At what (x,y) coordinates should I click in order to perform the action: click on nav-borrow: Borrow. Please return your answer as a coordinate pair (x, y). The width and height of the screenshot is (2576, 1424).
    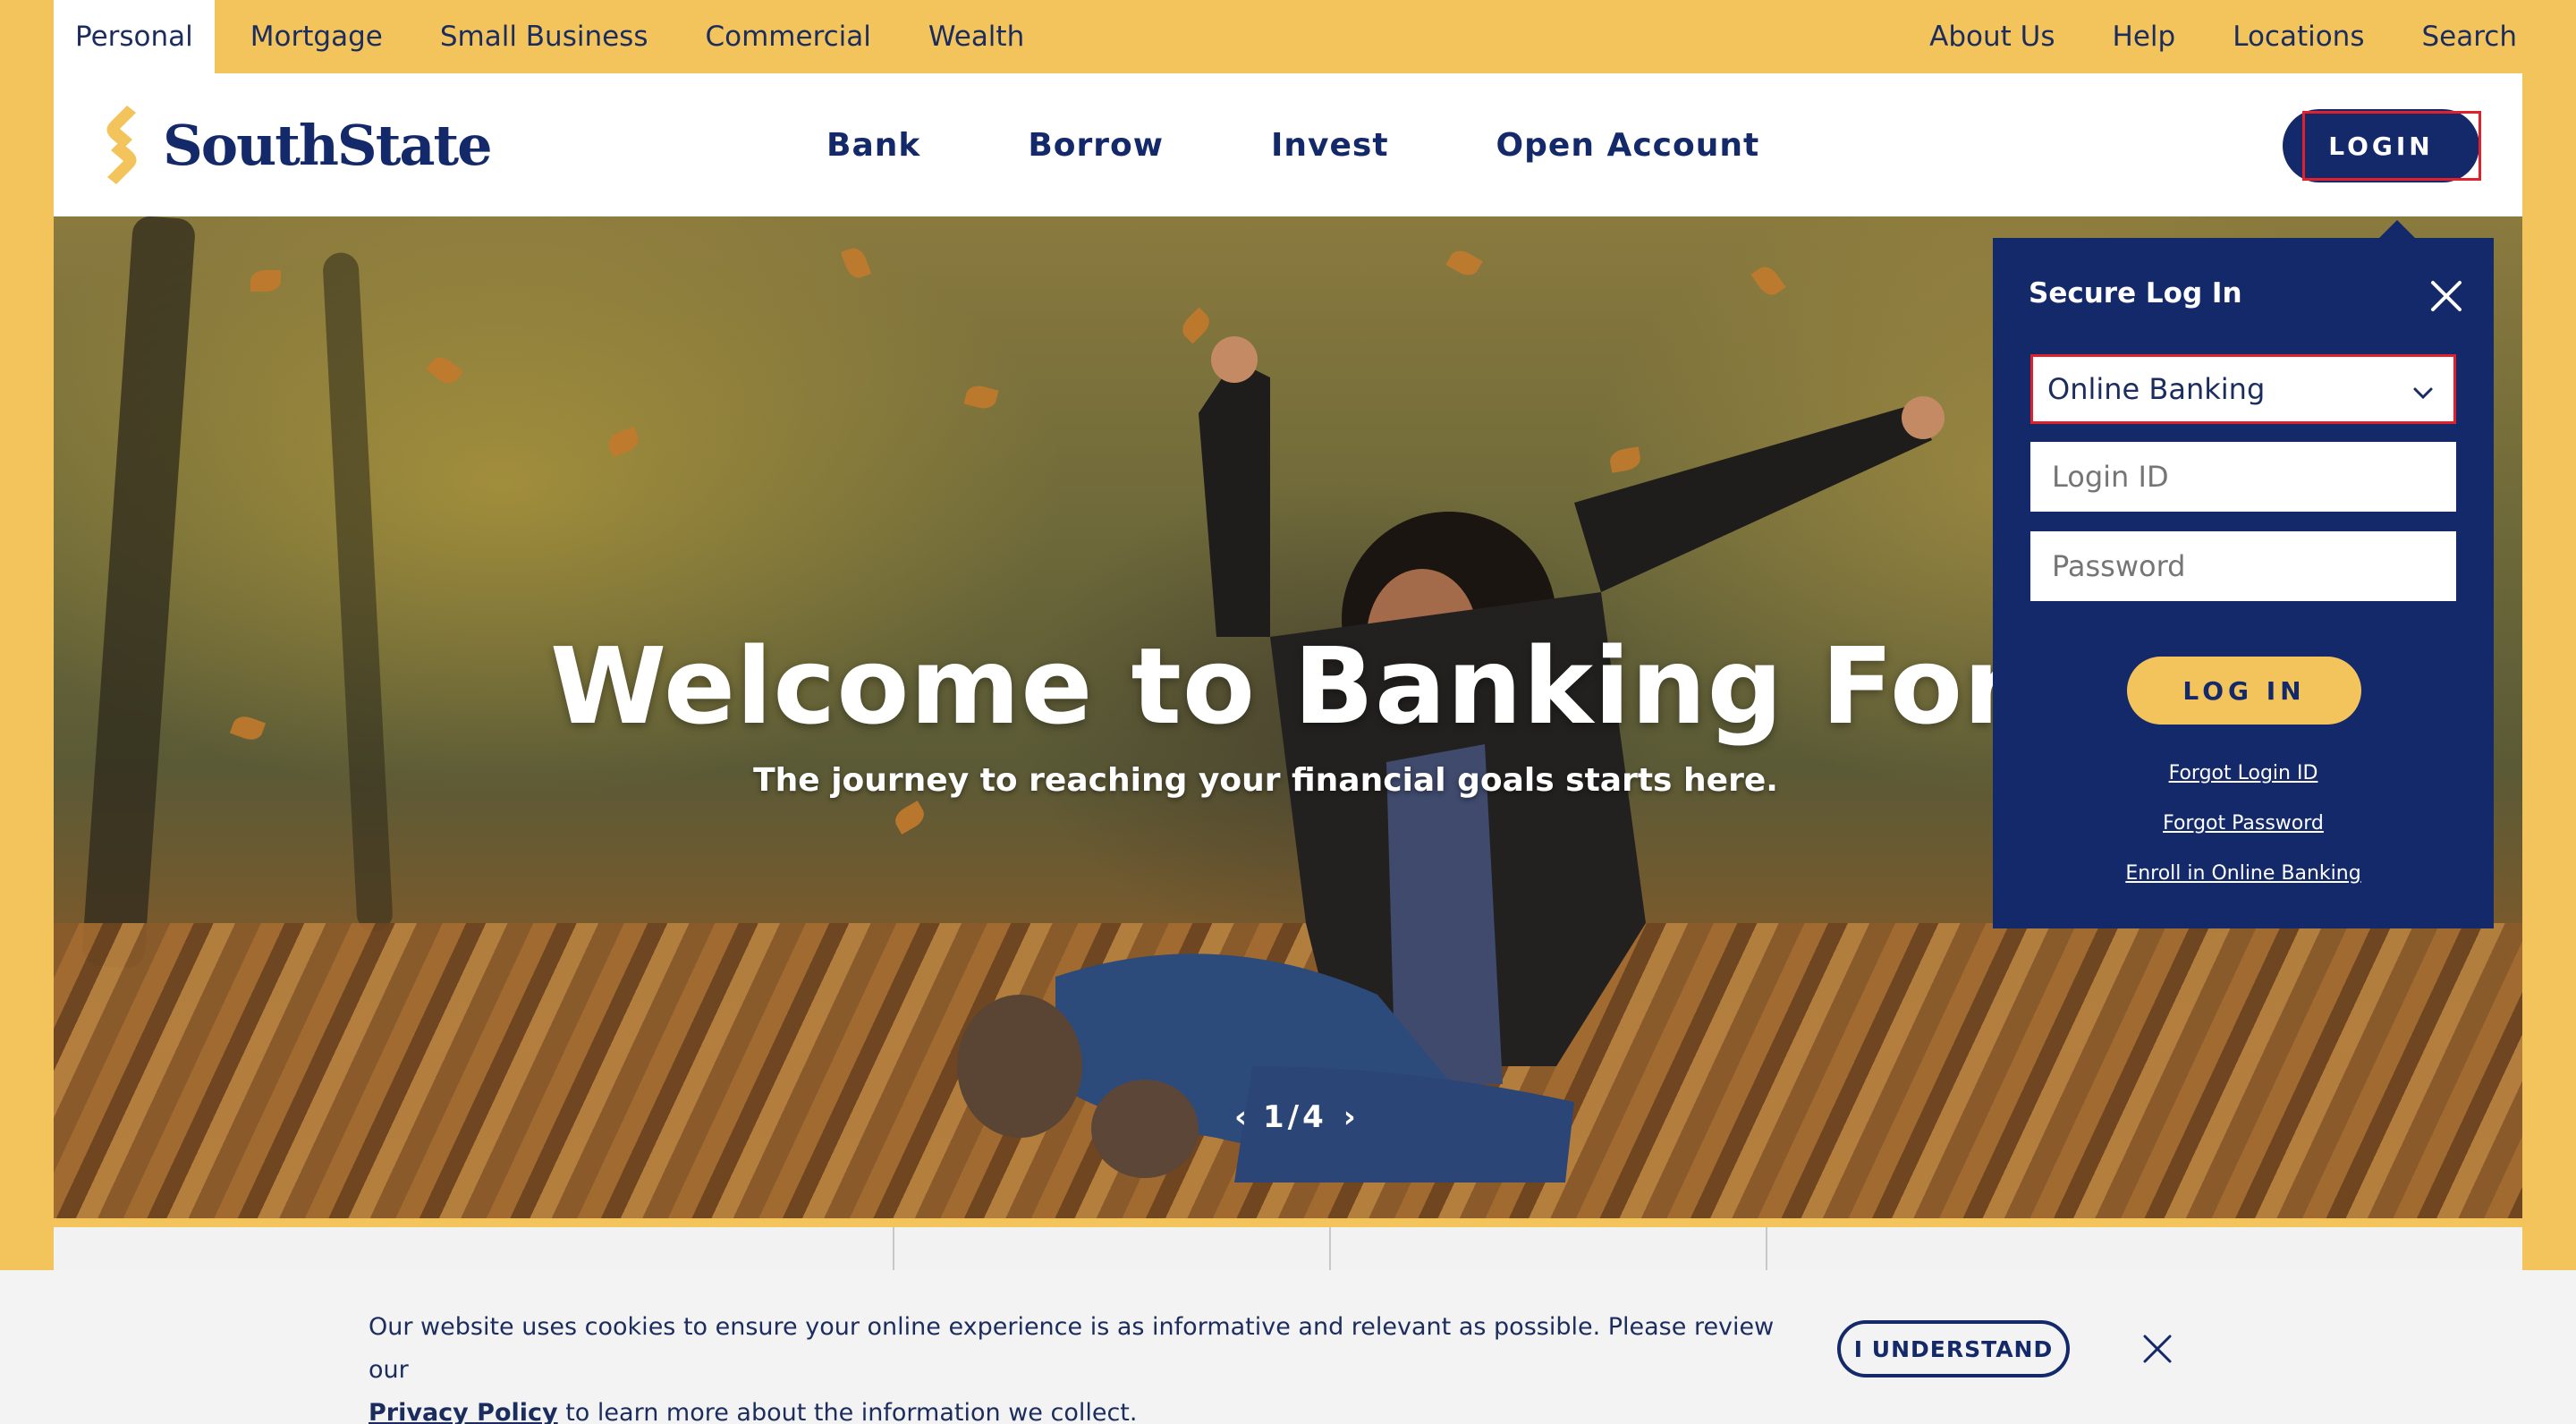
    Looking at the image, I should click on (1096, 145).